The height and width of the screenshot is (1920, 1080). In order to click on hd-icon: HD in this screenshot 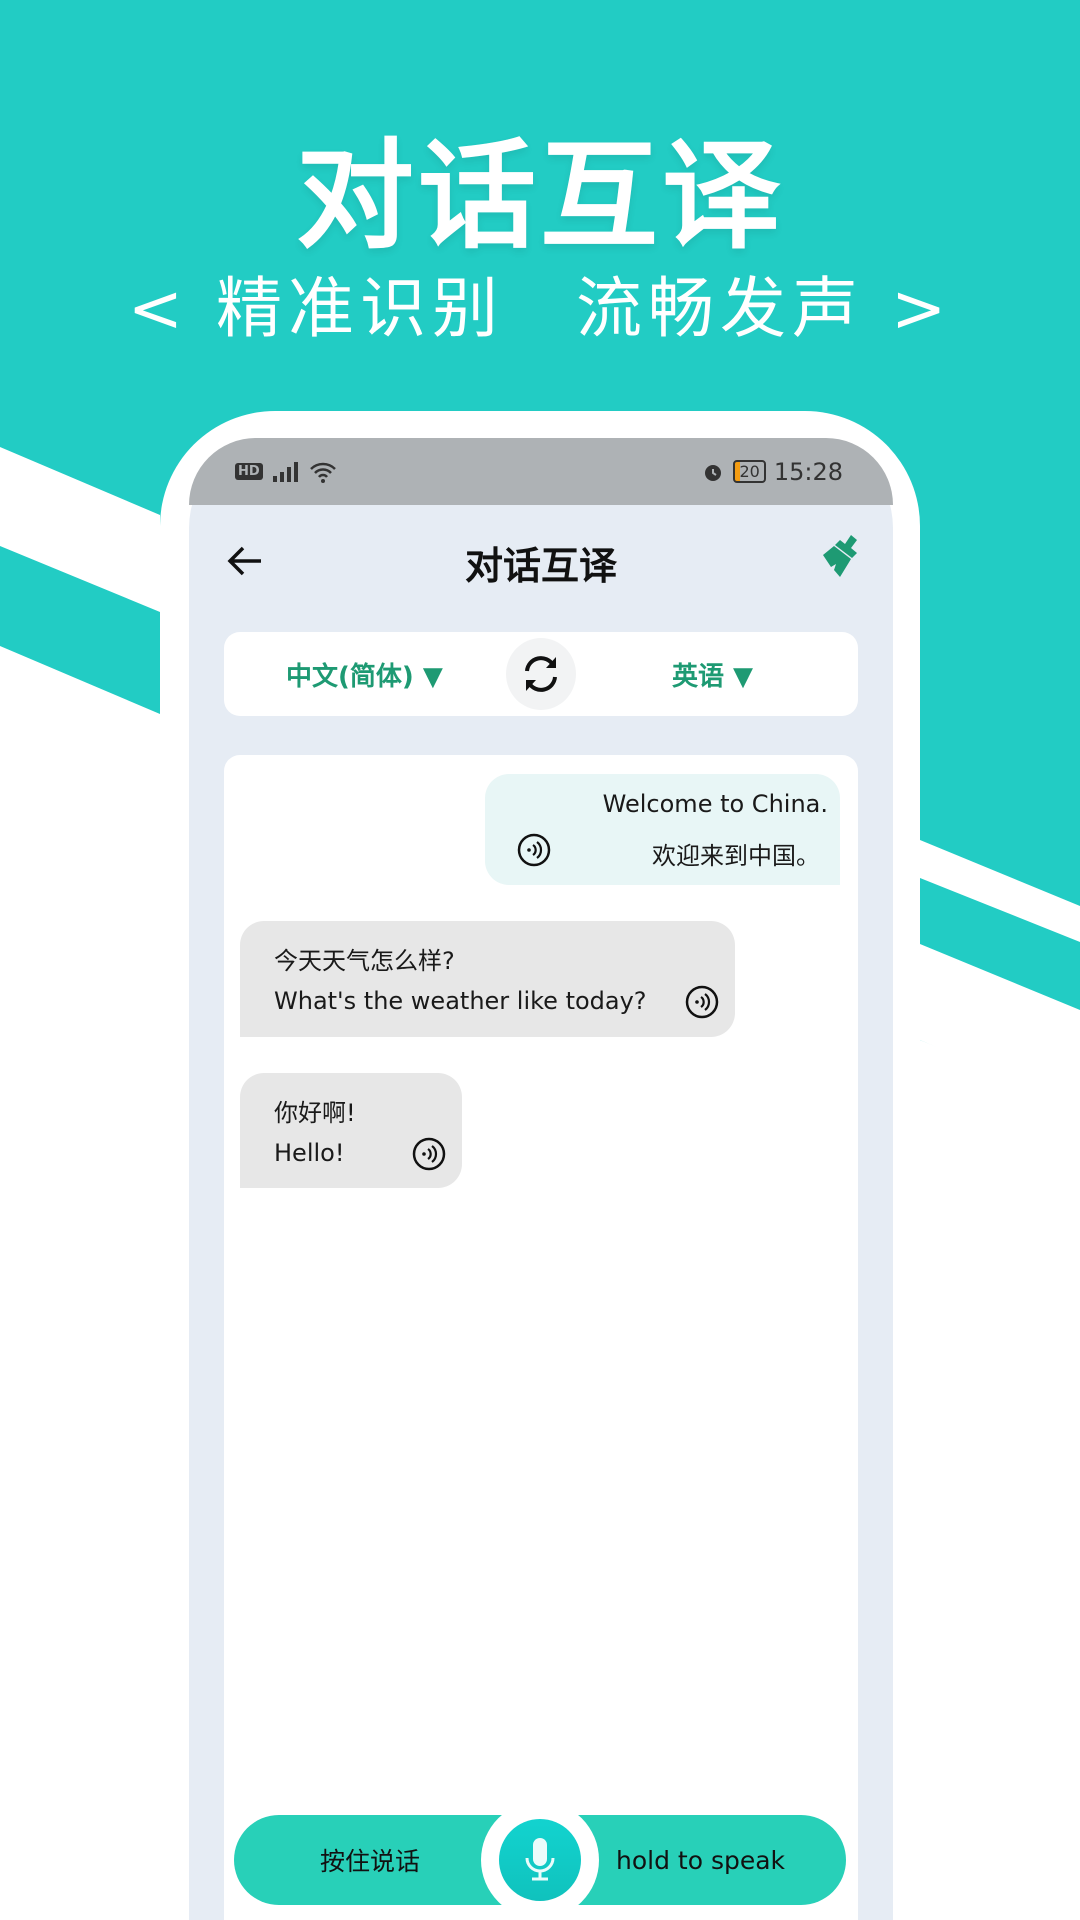, I will do `click(249, 471)`.